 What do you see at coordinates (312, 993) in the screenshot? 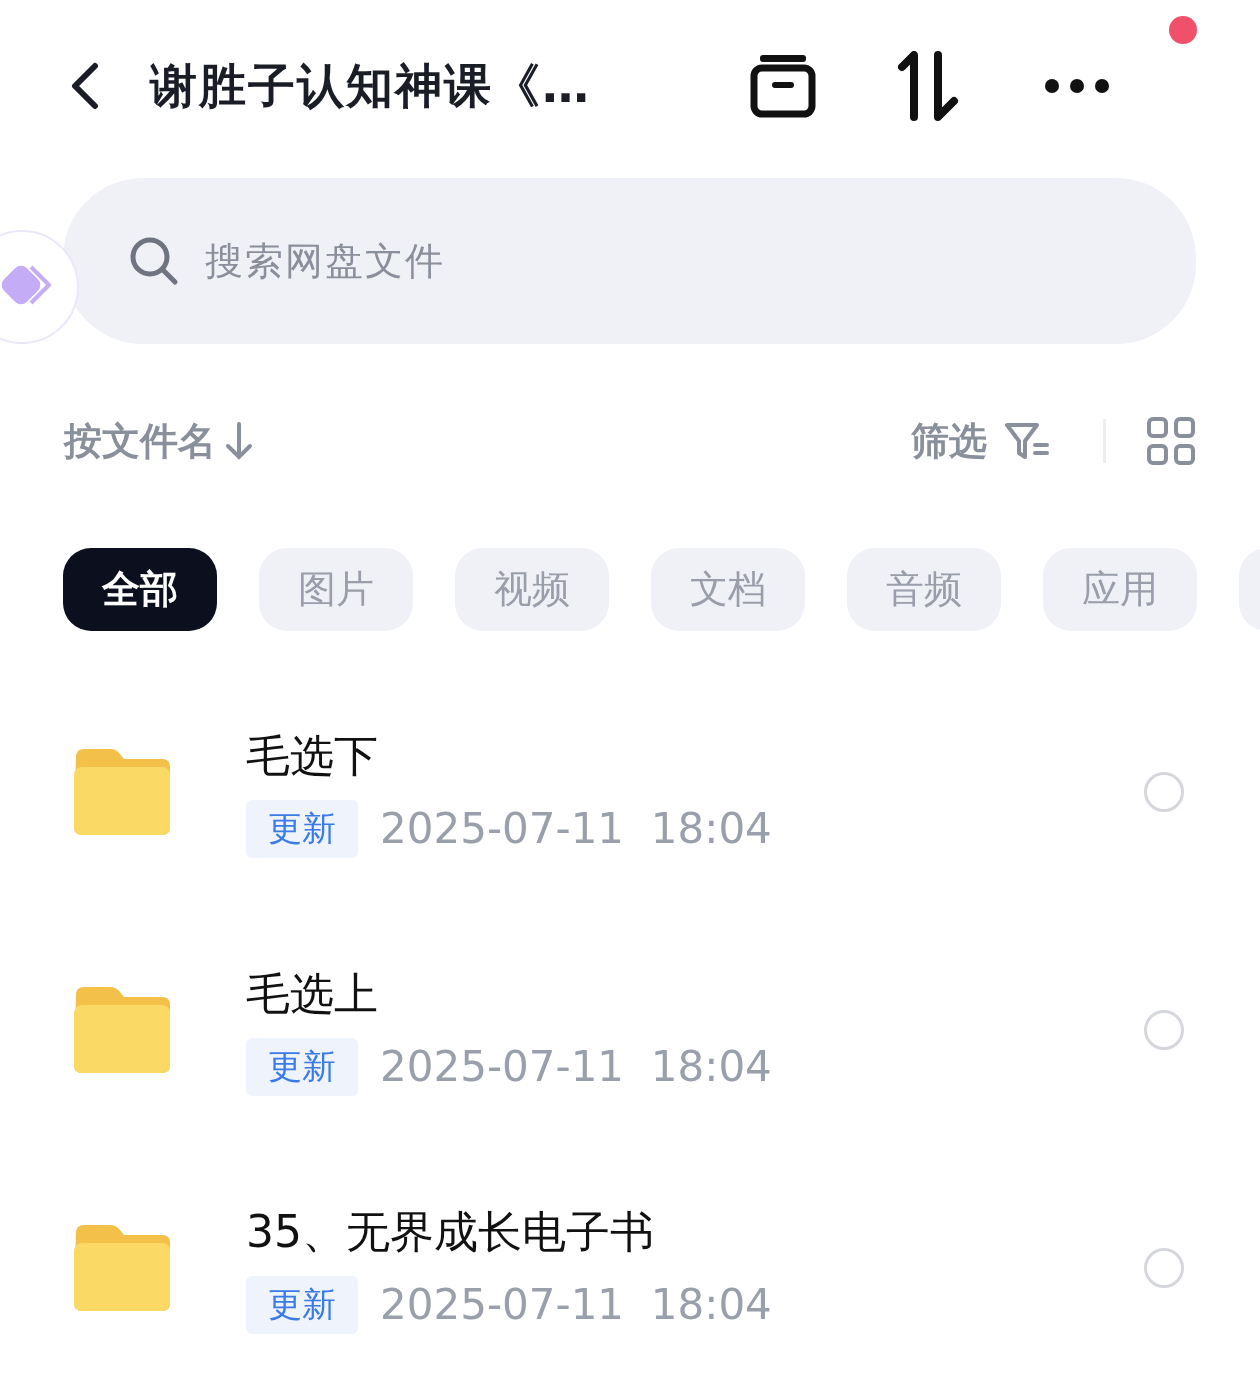
I see `file-name: 毛选上` at bounding box center [312, 993].